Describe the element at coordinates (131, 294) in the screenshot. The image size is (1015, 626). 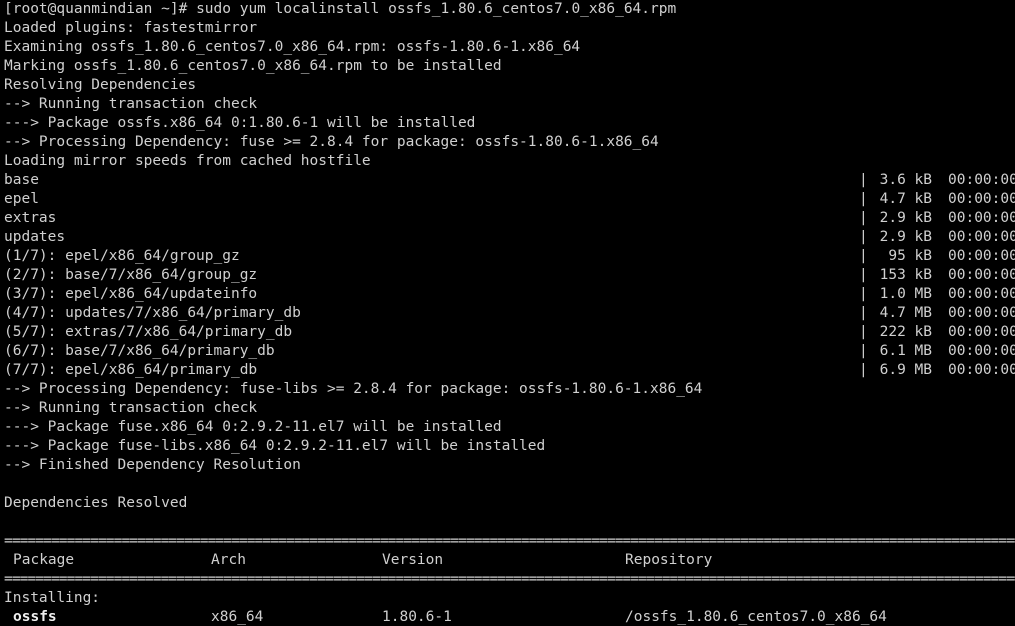
I see `download-name: (3/7): epel/x86_64/updateinfo` at that location.